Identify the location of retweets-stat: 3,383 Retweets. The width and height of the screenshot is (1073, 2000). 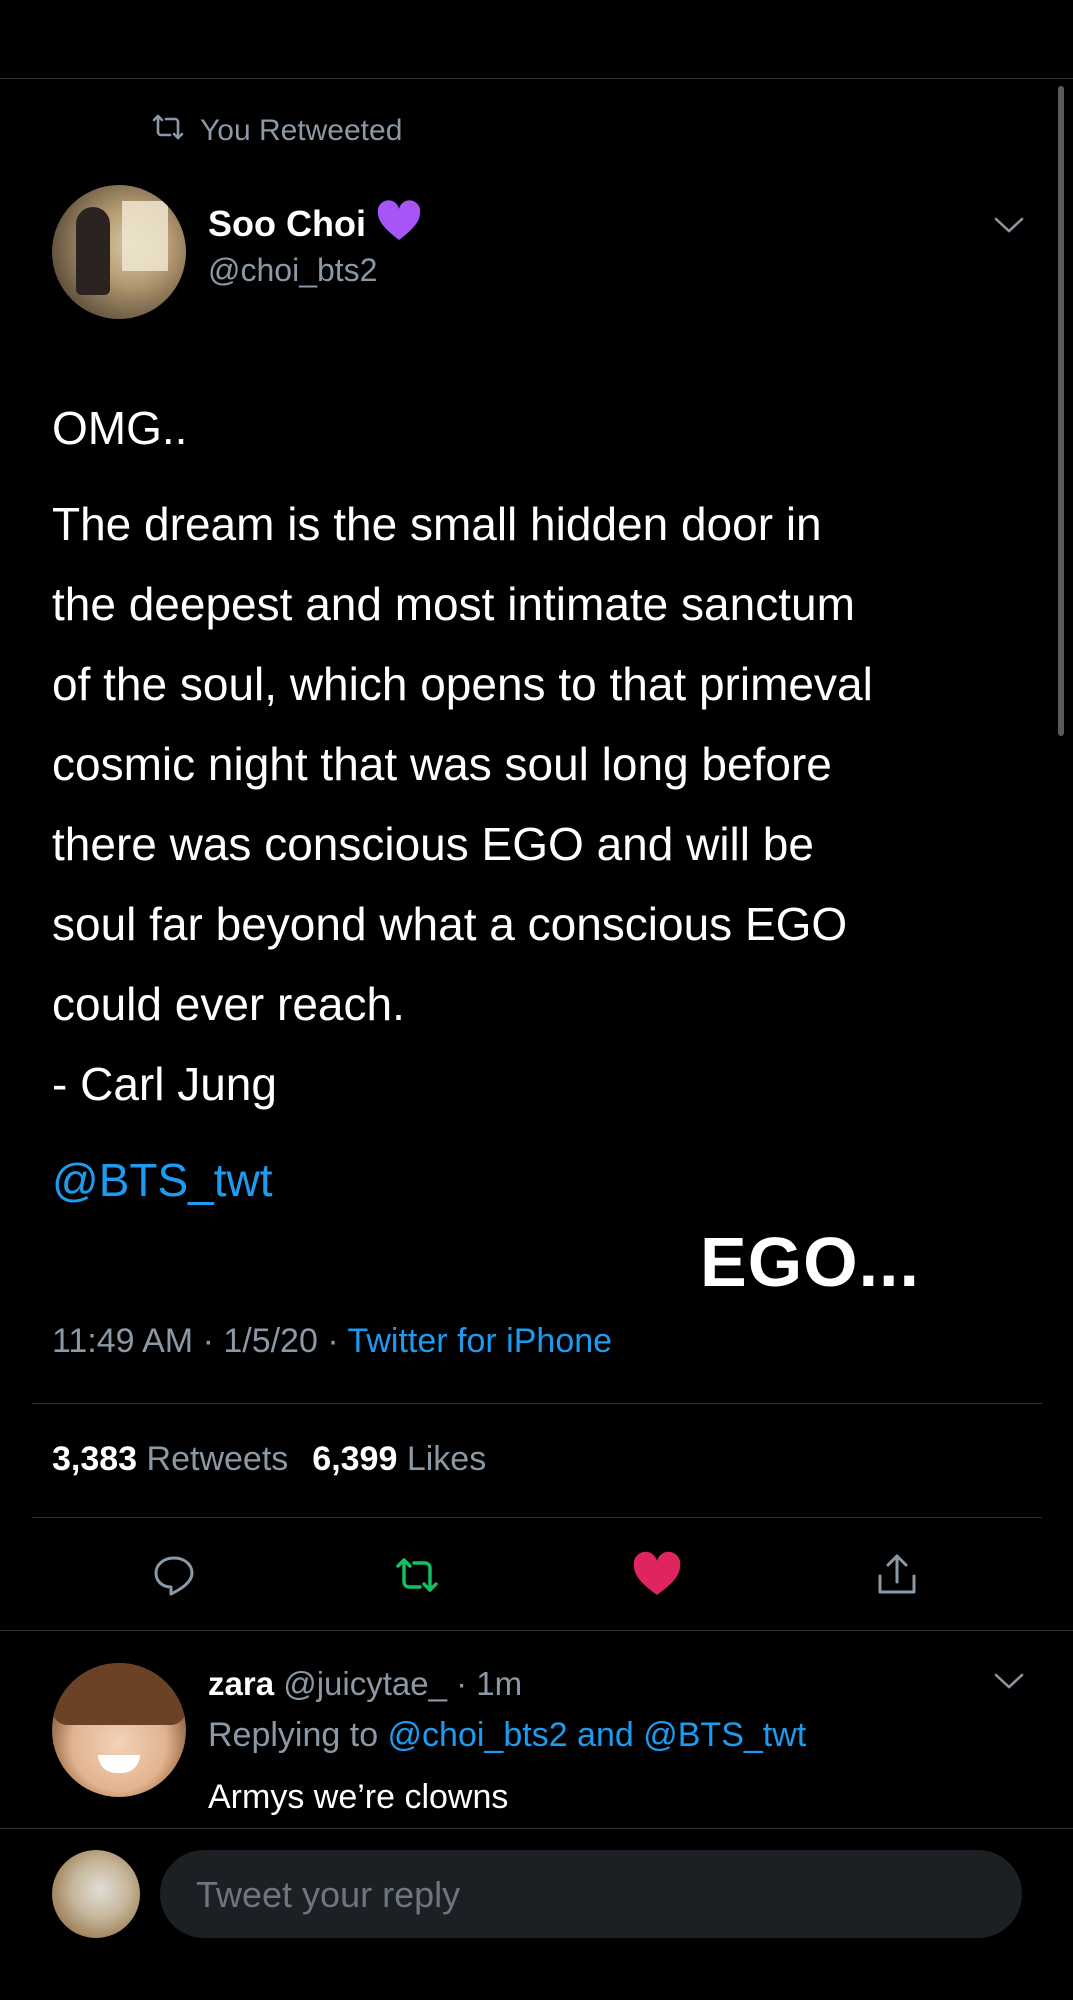
(170, 1459).